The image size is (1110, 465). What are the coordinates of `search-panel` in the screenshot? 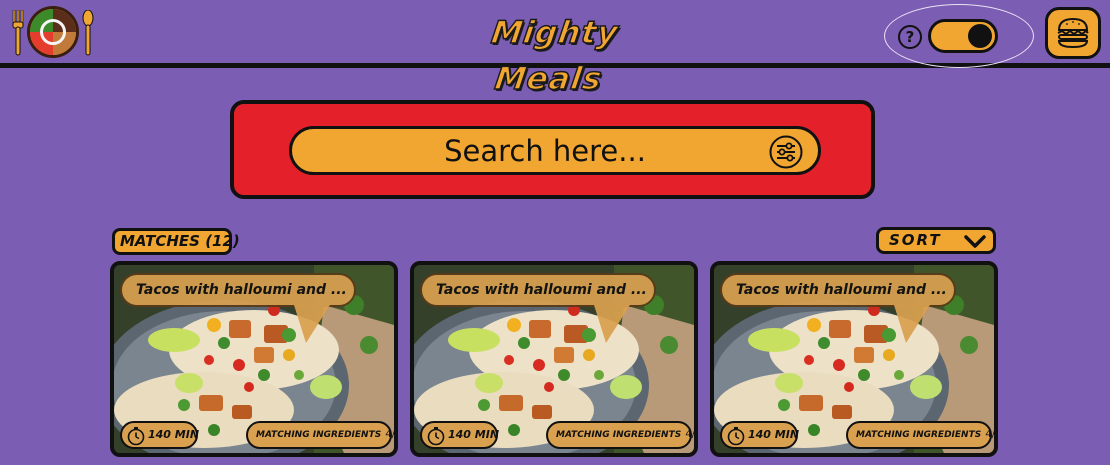 It's located at (552, 149).